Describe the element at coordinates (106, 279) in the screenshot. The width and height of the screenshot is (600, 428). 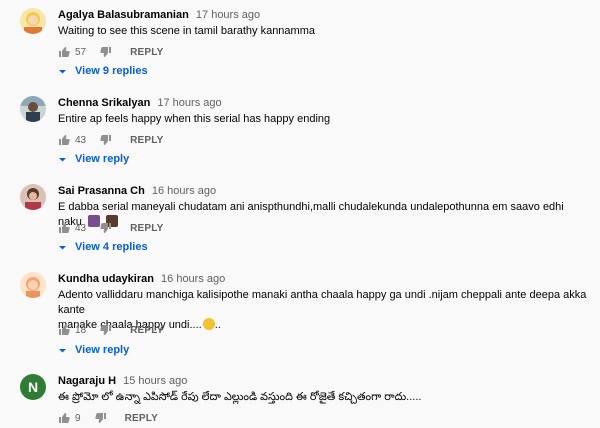
I see `author-name: Kundha udaykiran` at that location.